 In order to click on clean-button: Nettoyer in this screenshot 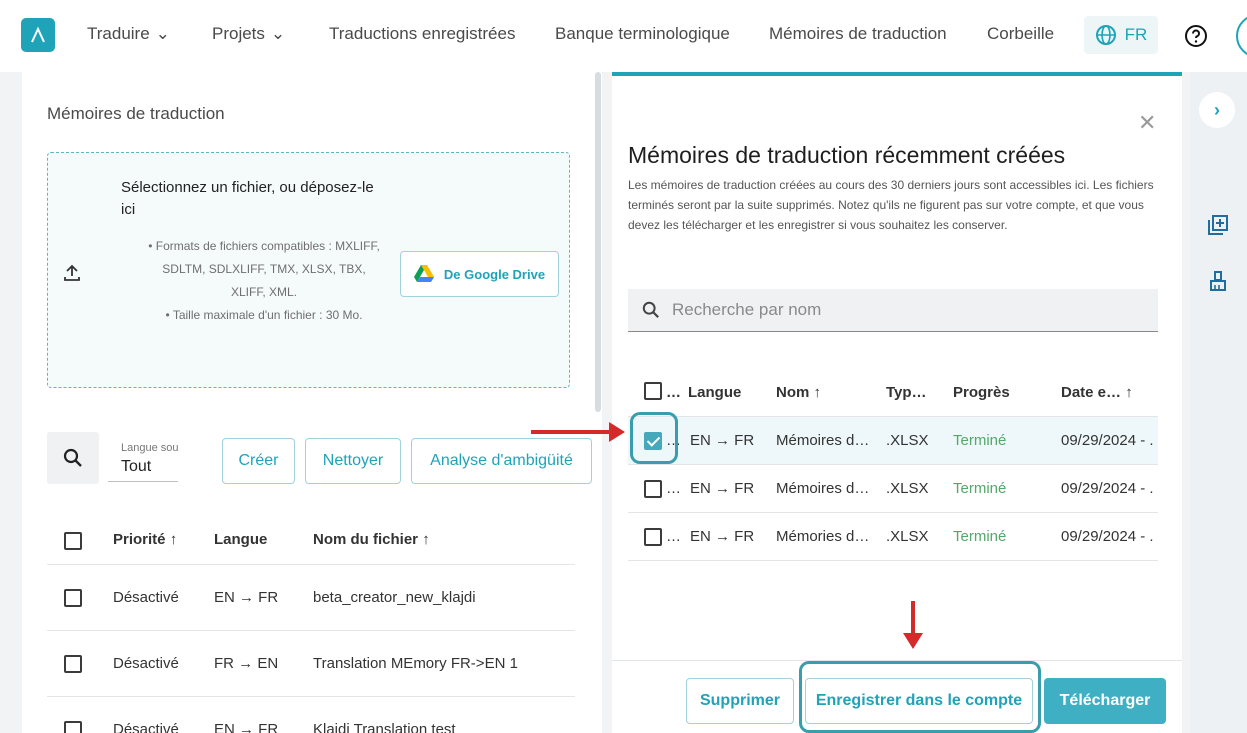, I will do `click(353, 461)`.